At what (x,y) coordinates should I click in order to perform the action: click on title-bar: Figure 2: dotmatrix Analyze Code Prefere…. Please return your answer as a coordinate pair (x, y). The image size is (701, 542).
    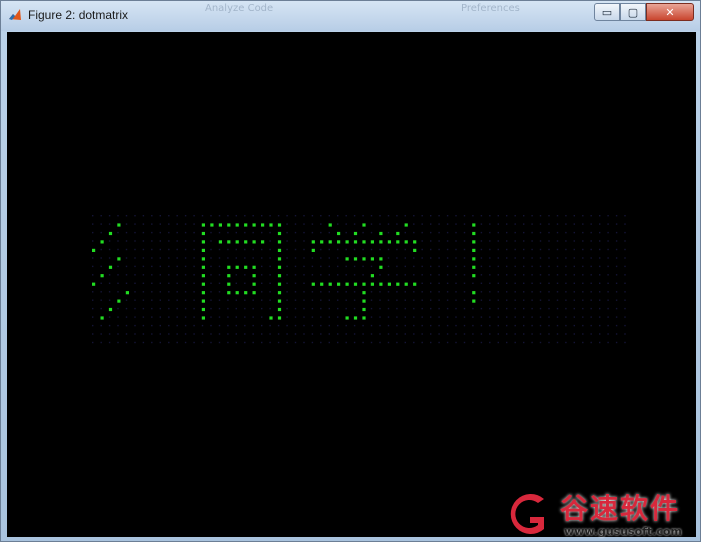
    Looking at the image, I should click on (350, 16).